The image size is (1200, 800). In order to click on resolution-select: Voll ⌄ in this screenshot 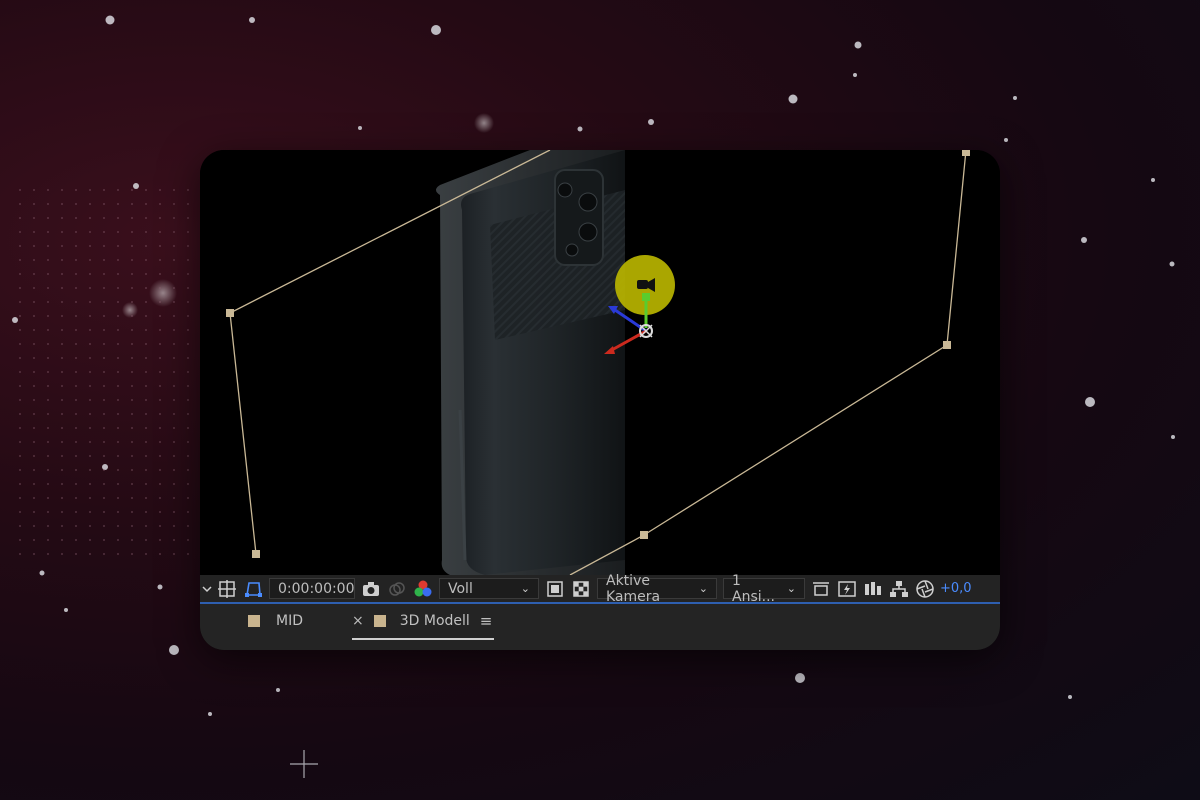, I will do `click(489, 588)`.